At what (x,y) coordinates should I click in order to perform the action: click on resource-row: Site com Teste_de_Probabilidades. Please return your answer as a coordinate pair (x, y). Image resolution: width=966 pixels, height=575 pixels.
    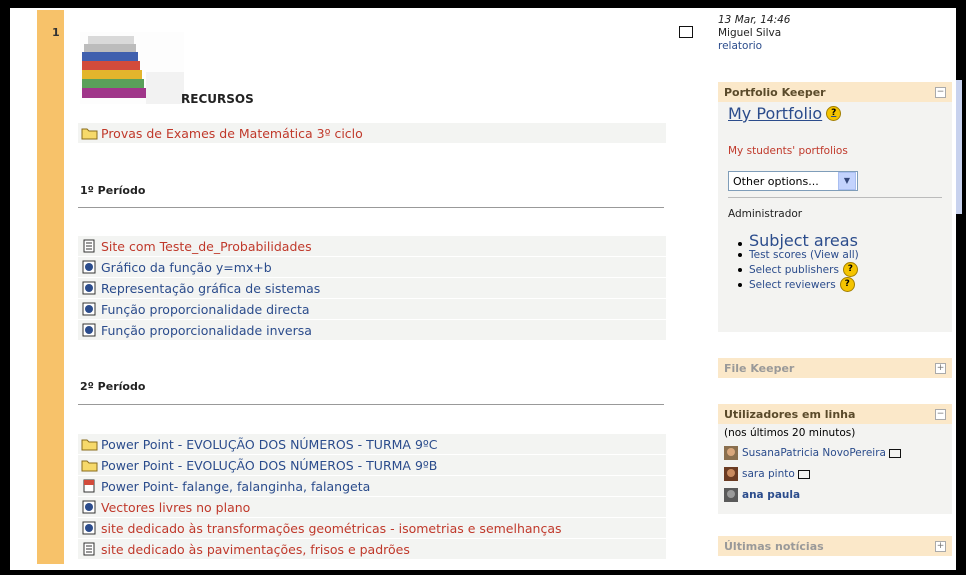
    Looking at the image, I should click on (372, 246).